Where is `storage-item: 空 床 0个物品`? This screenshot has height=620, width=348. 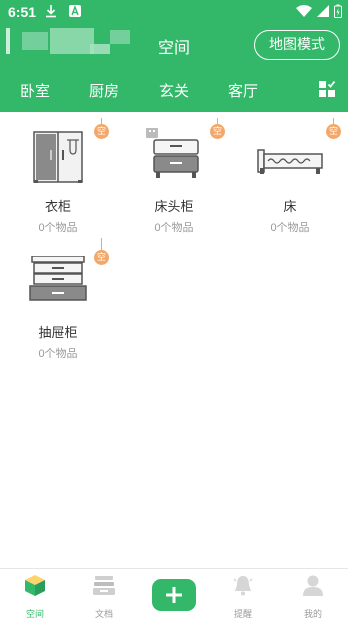
storage-item: 空 床 0个物品 is located at coordinates (290, 181).